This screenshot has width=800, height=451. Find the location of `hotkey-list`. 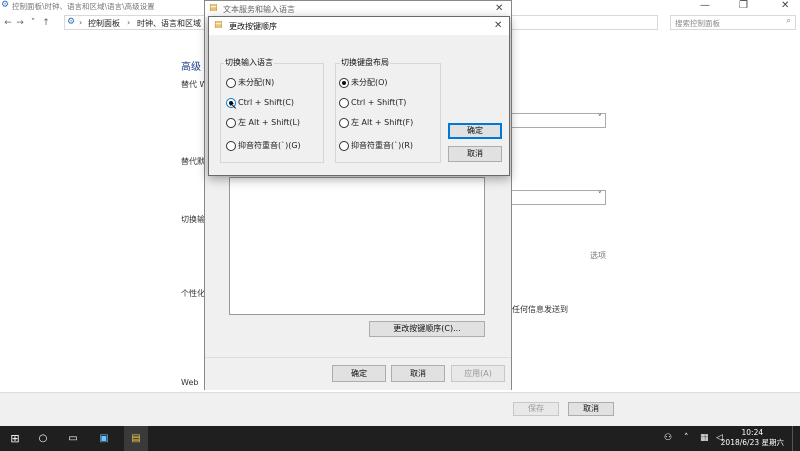

hotkey-list is located at coordinates (357, 246).